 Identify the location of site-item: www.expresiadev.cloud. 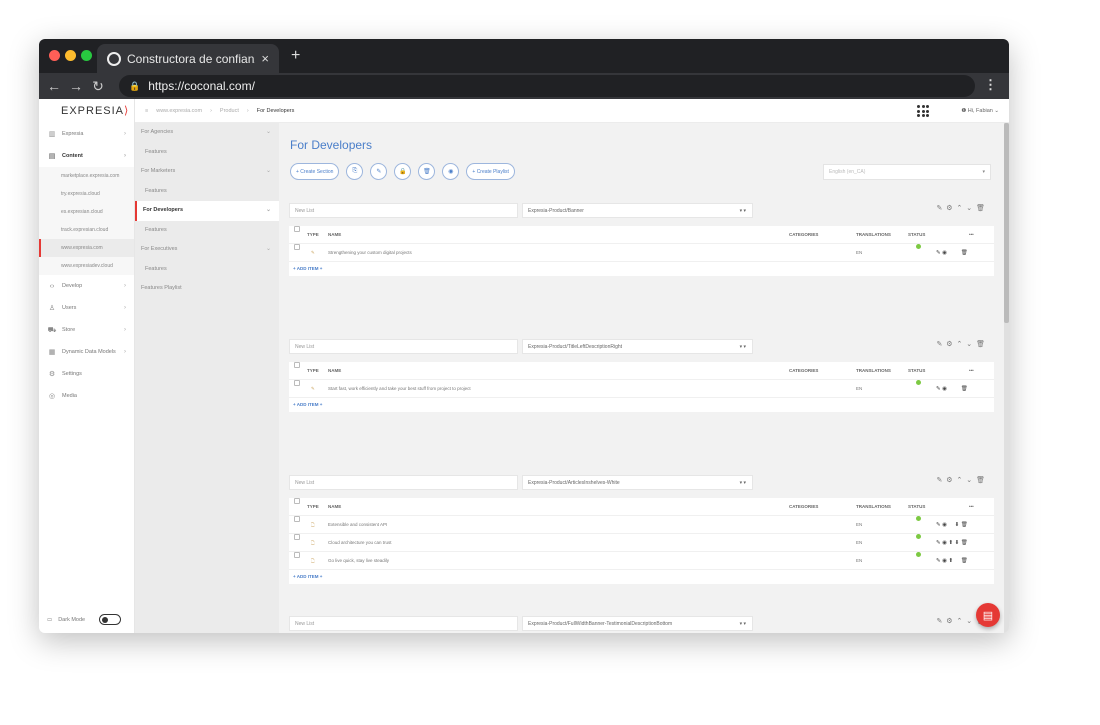
(86, 266).